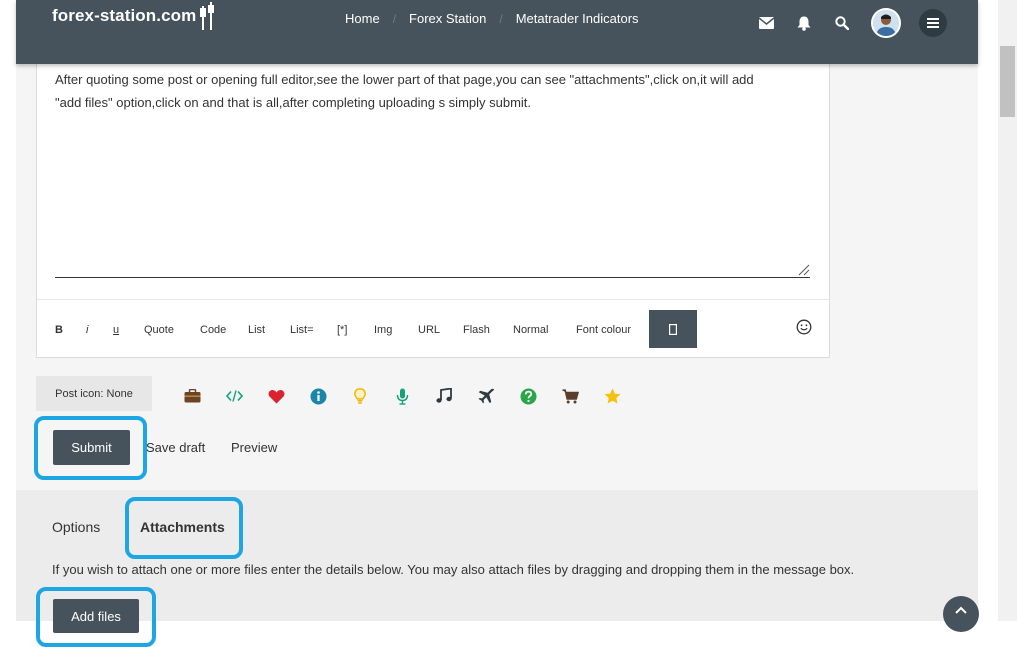  I want to click on url-button: URL, so click(429, 330).